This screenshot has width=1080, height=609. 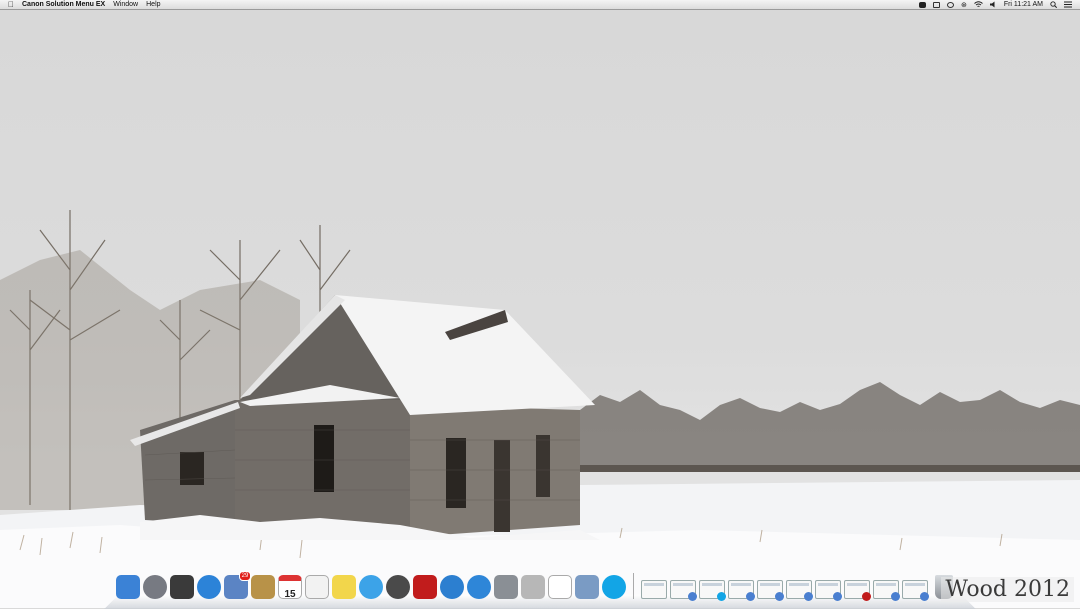 What do you see at coordinates (245, 576) in the screenshot?
I see `mail-badge: 29` at bounding box center [245, 576].